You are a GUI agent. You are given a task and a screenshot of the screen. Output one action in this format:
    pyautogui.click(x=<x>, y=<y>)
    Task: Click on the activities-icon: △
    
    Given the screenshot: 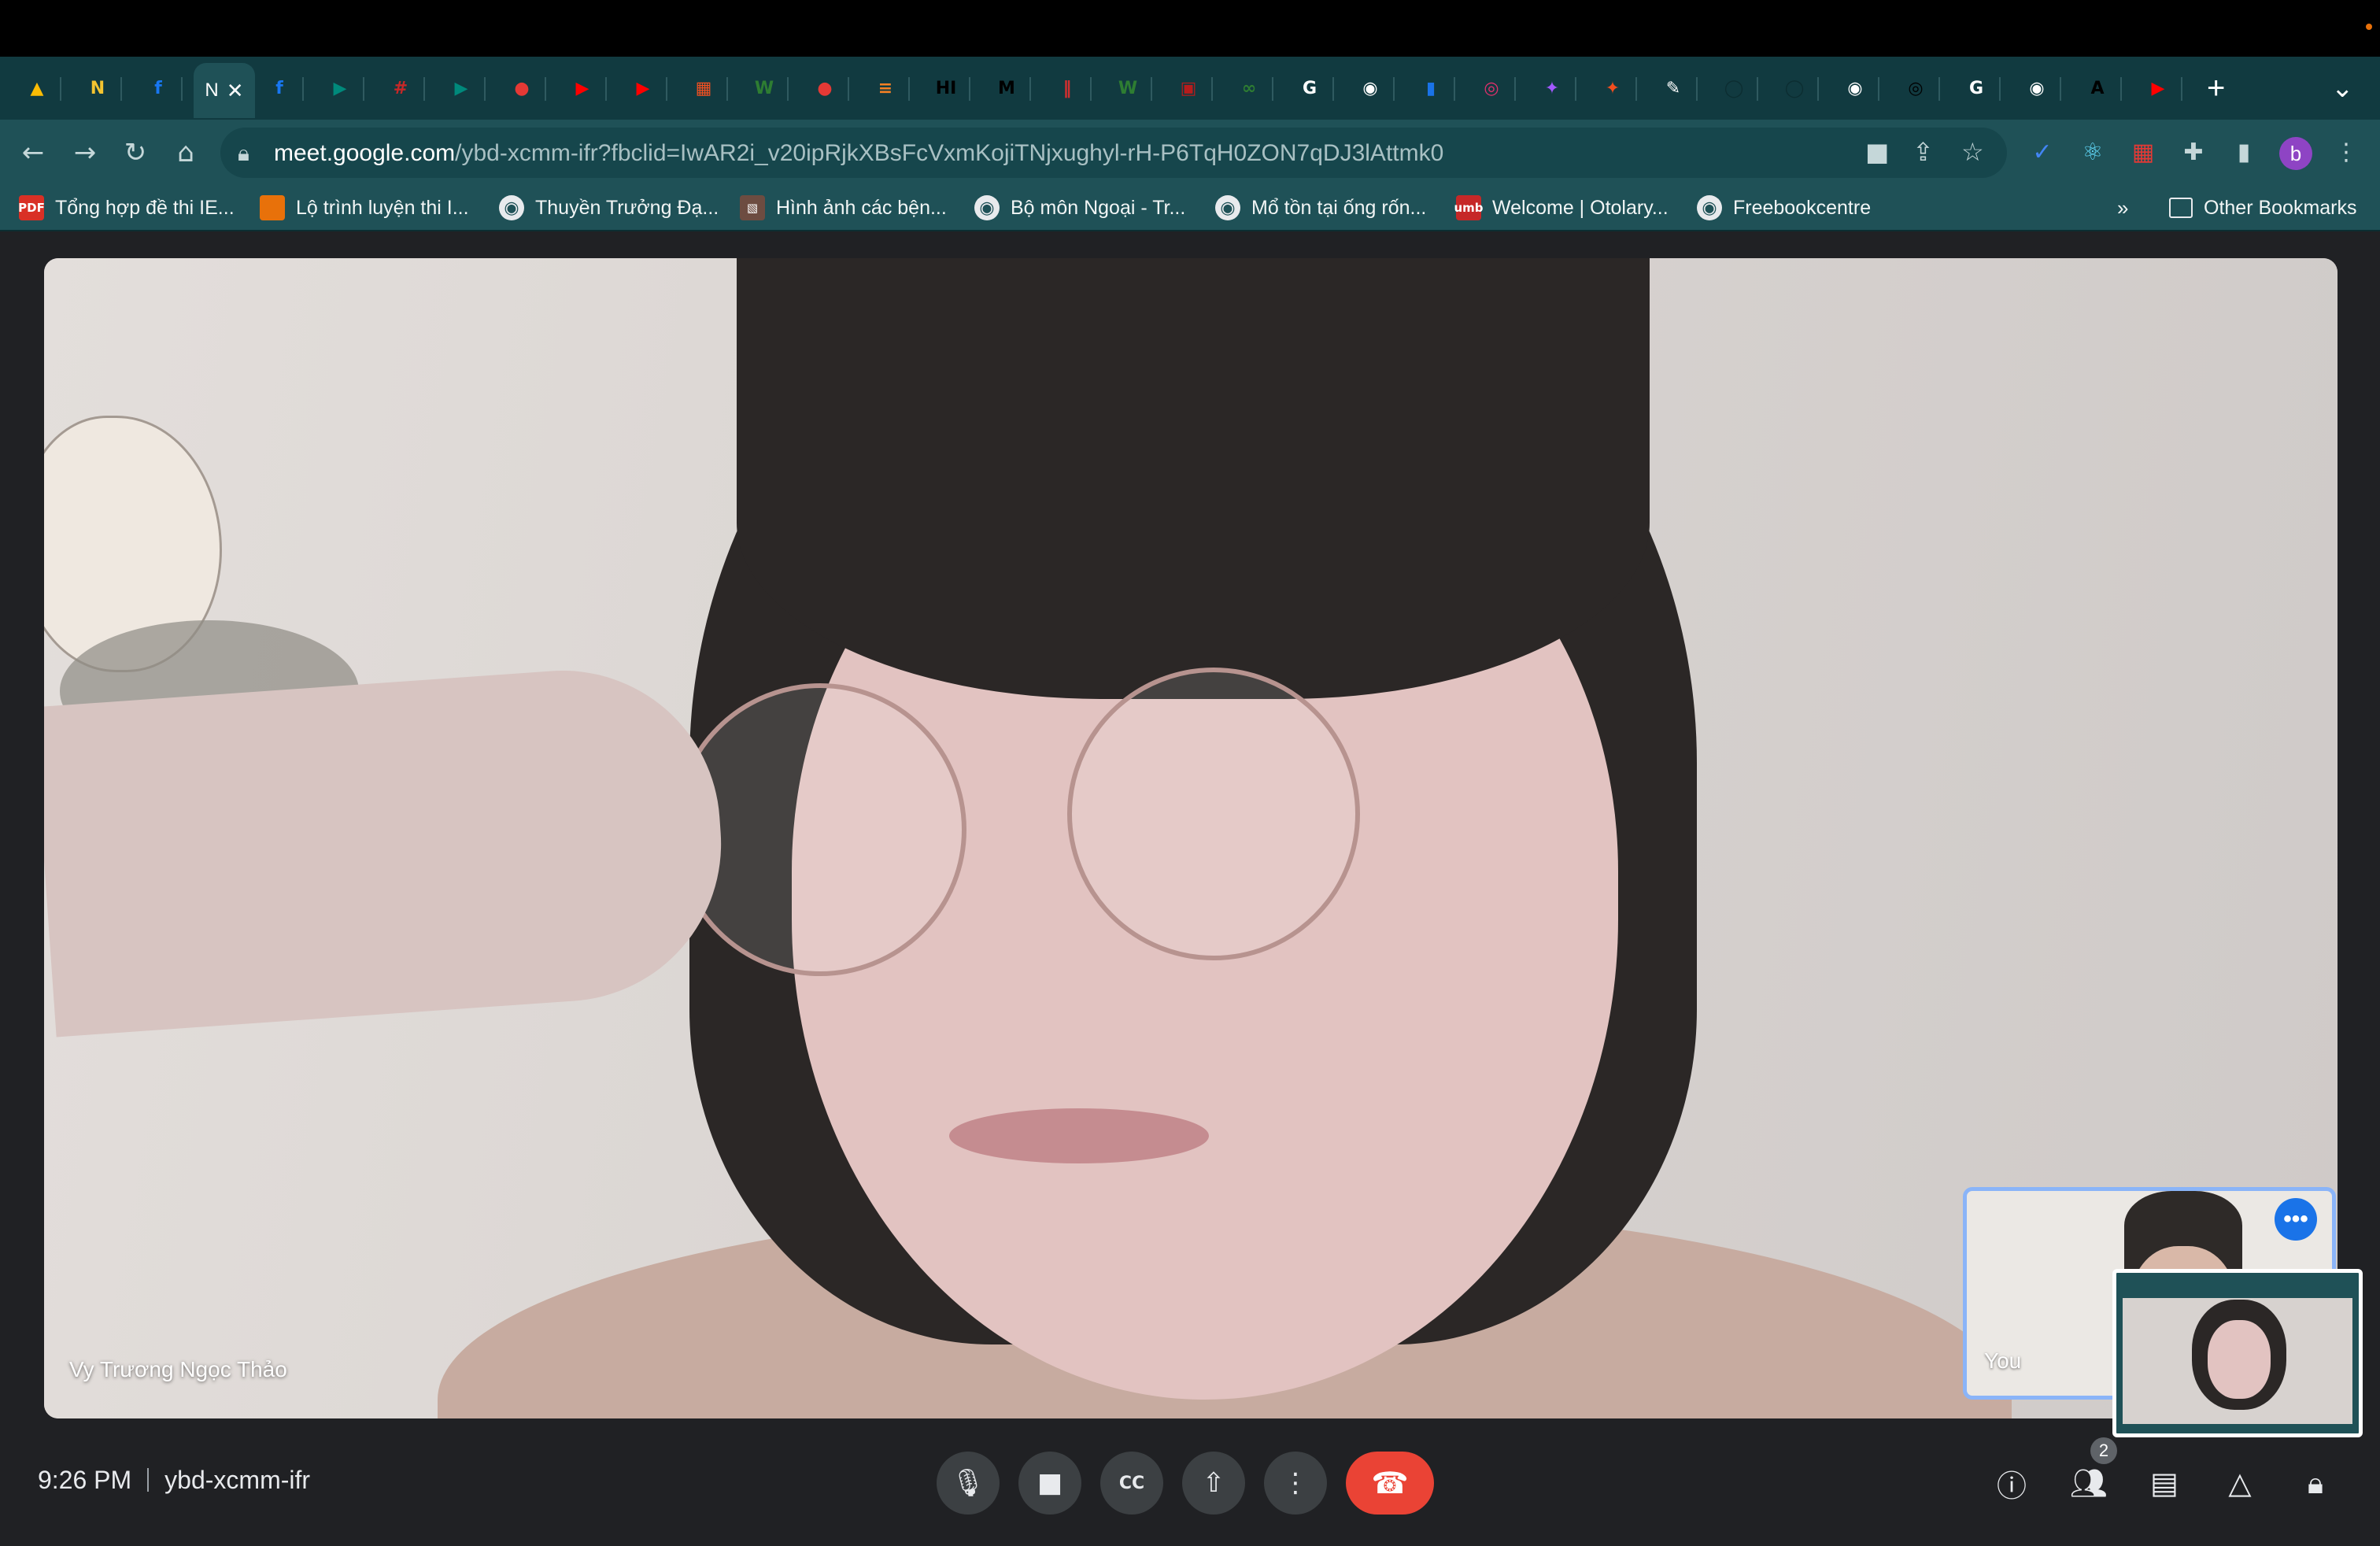 What is the action you would take?
    pyautogui.click(x=2240, y=1483)
    